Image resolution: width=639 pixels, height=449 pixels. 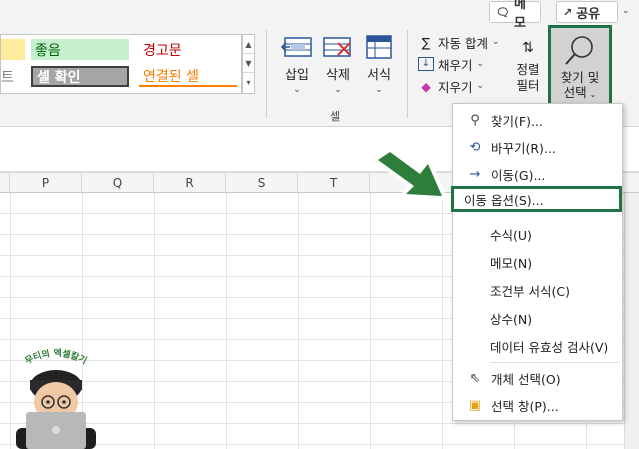 I want to click on style-good: 좋음, so click(x=80, y=49).